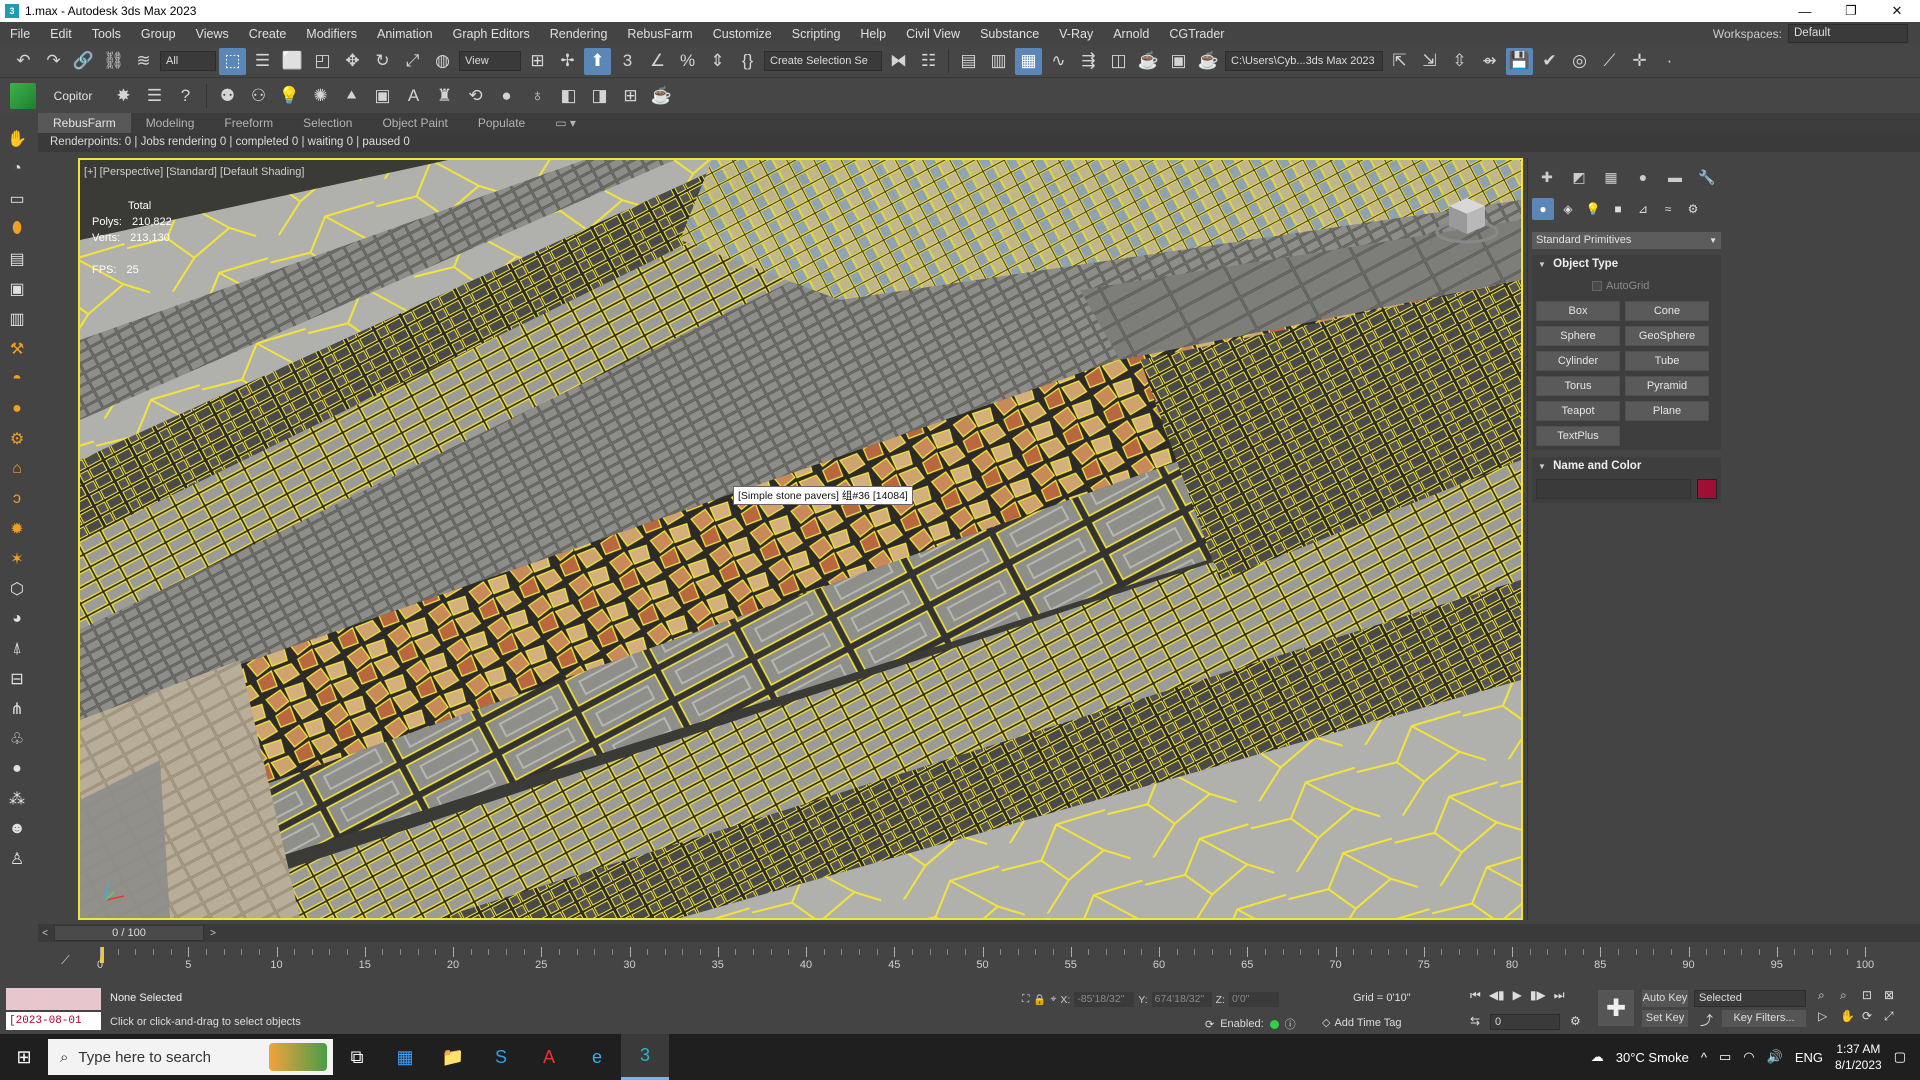 Image resolution: width=1920 pixels, height=1080 pixels. Describe the element at coordinates (1578, 386) in the screenshot. I see `torus-button: Torus` at that location.